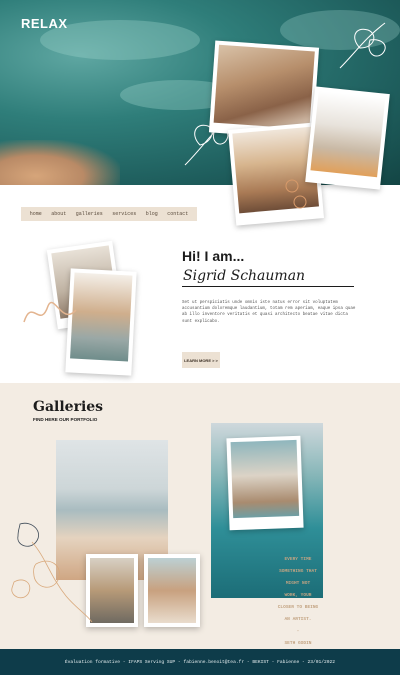 The width and height of the screenshot is (400, 675). I want to click on quote-line: EVERY TIME, so click(298, 559).